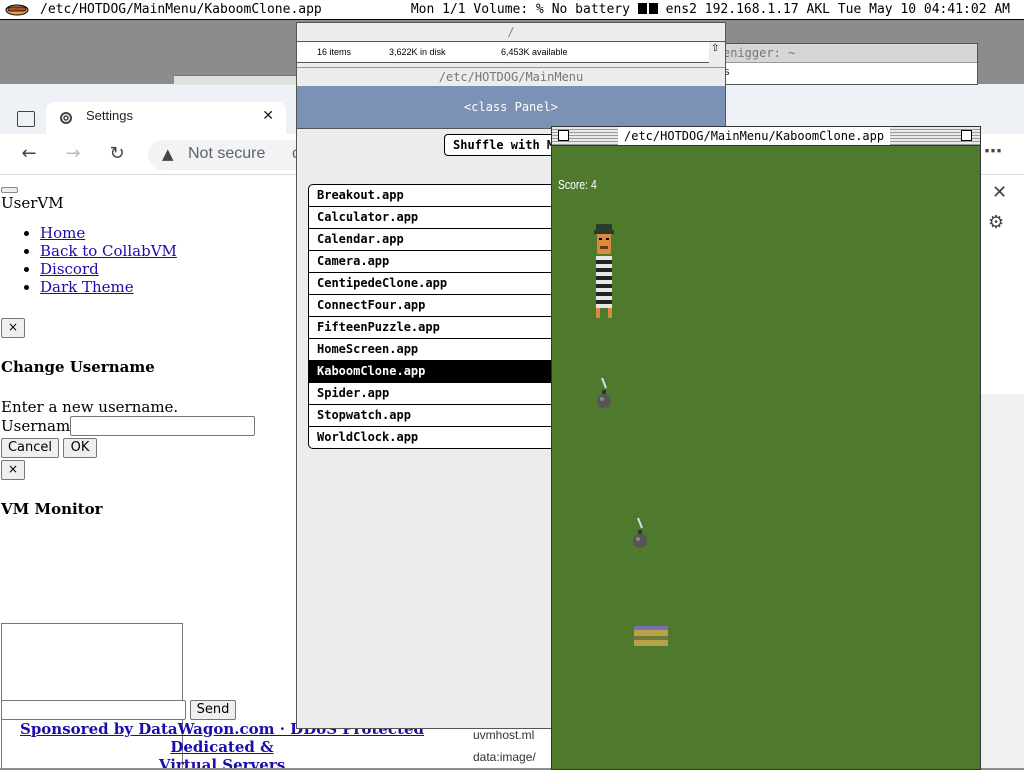 This screenshot has width=1024, height=770. What do you see at coordinates (109, 115) in the screenshot?
I see `tab-label: Settings` at bounding box center [109, 115].